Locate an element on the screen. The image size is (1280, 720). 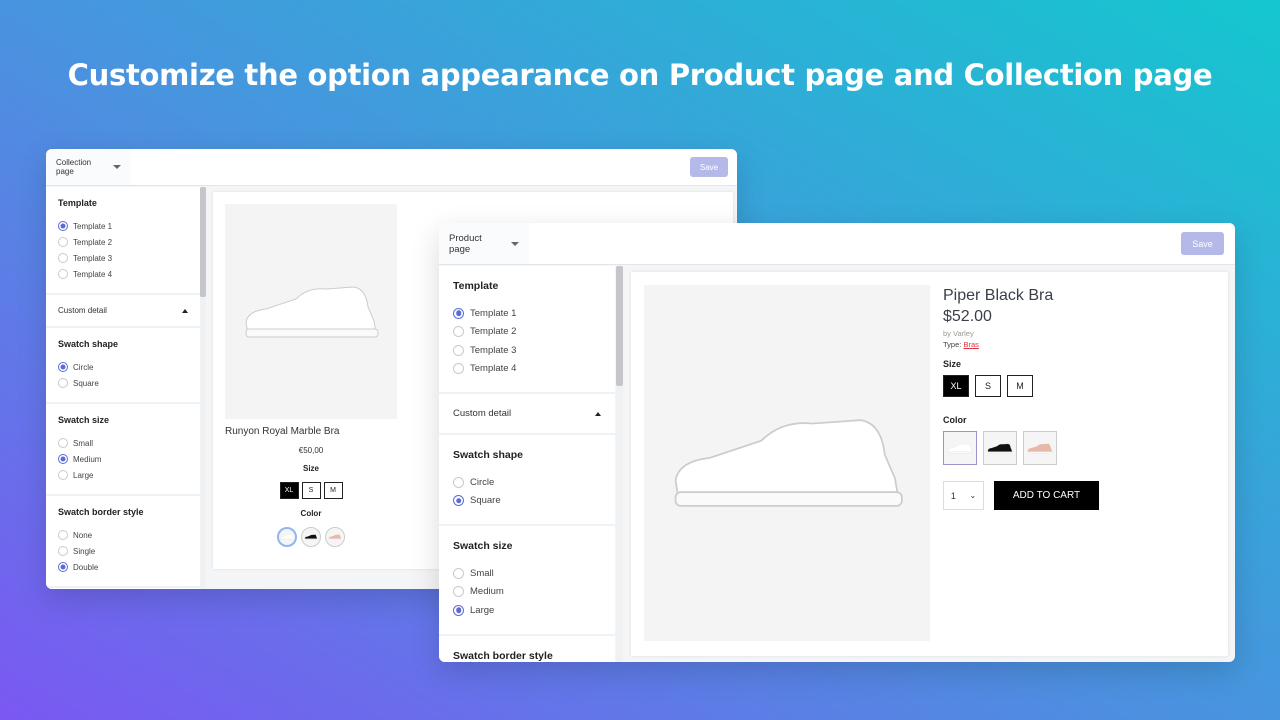
color-label: Color is located at coordinates (311, 513).